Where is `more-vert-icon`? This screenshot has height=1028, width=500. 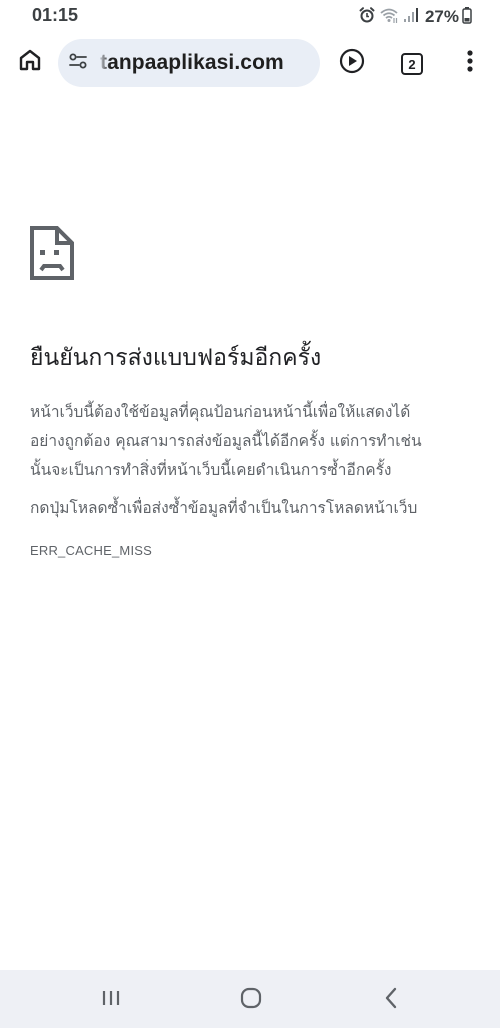 more-vert-icon is located at coordinates (470, 63).